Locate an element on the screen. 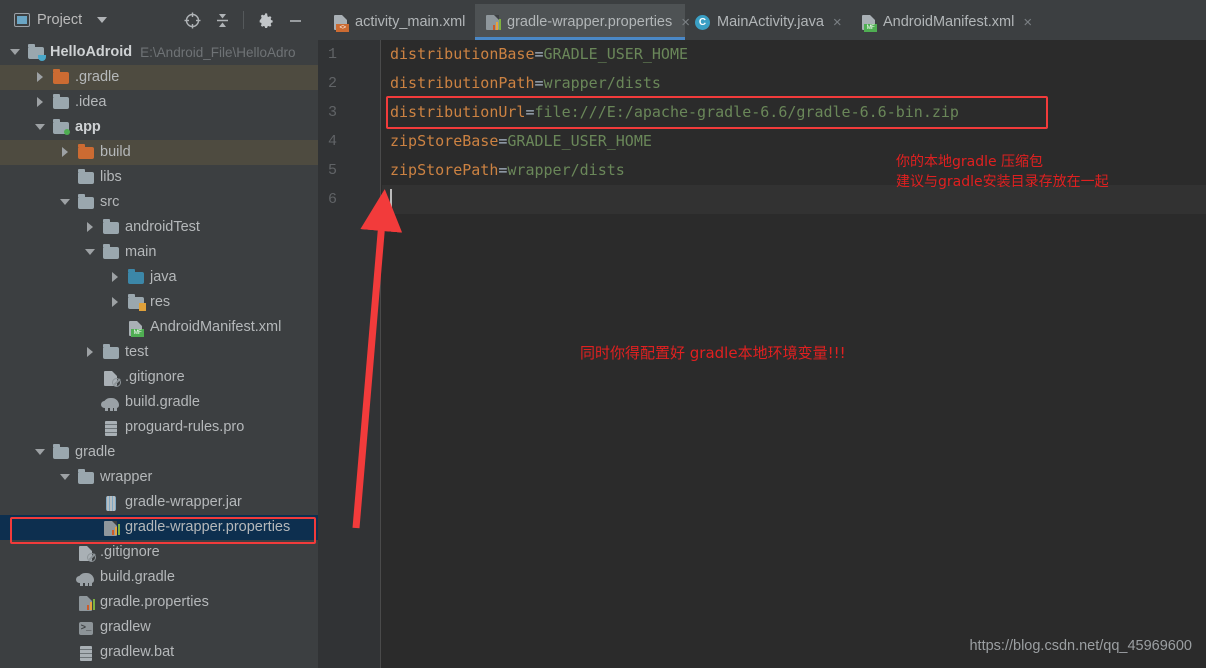 The image size is (1206, 668). highlight-box-distribution-url is located at coordinates (717, 112).